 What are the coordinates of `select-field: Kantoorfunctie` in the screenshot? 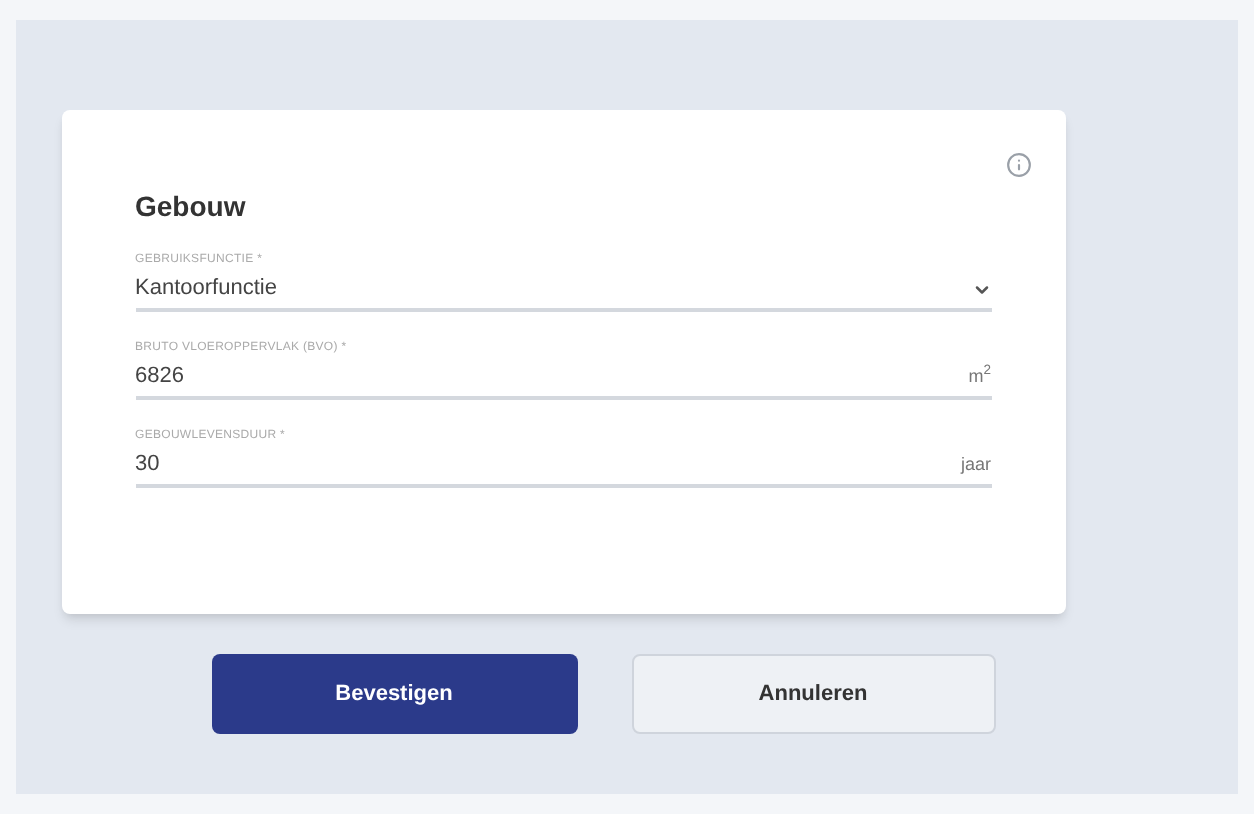 It's located at (563, 291).